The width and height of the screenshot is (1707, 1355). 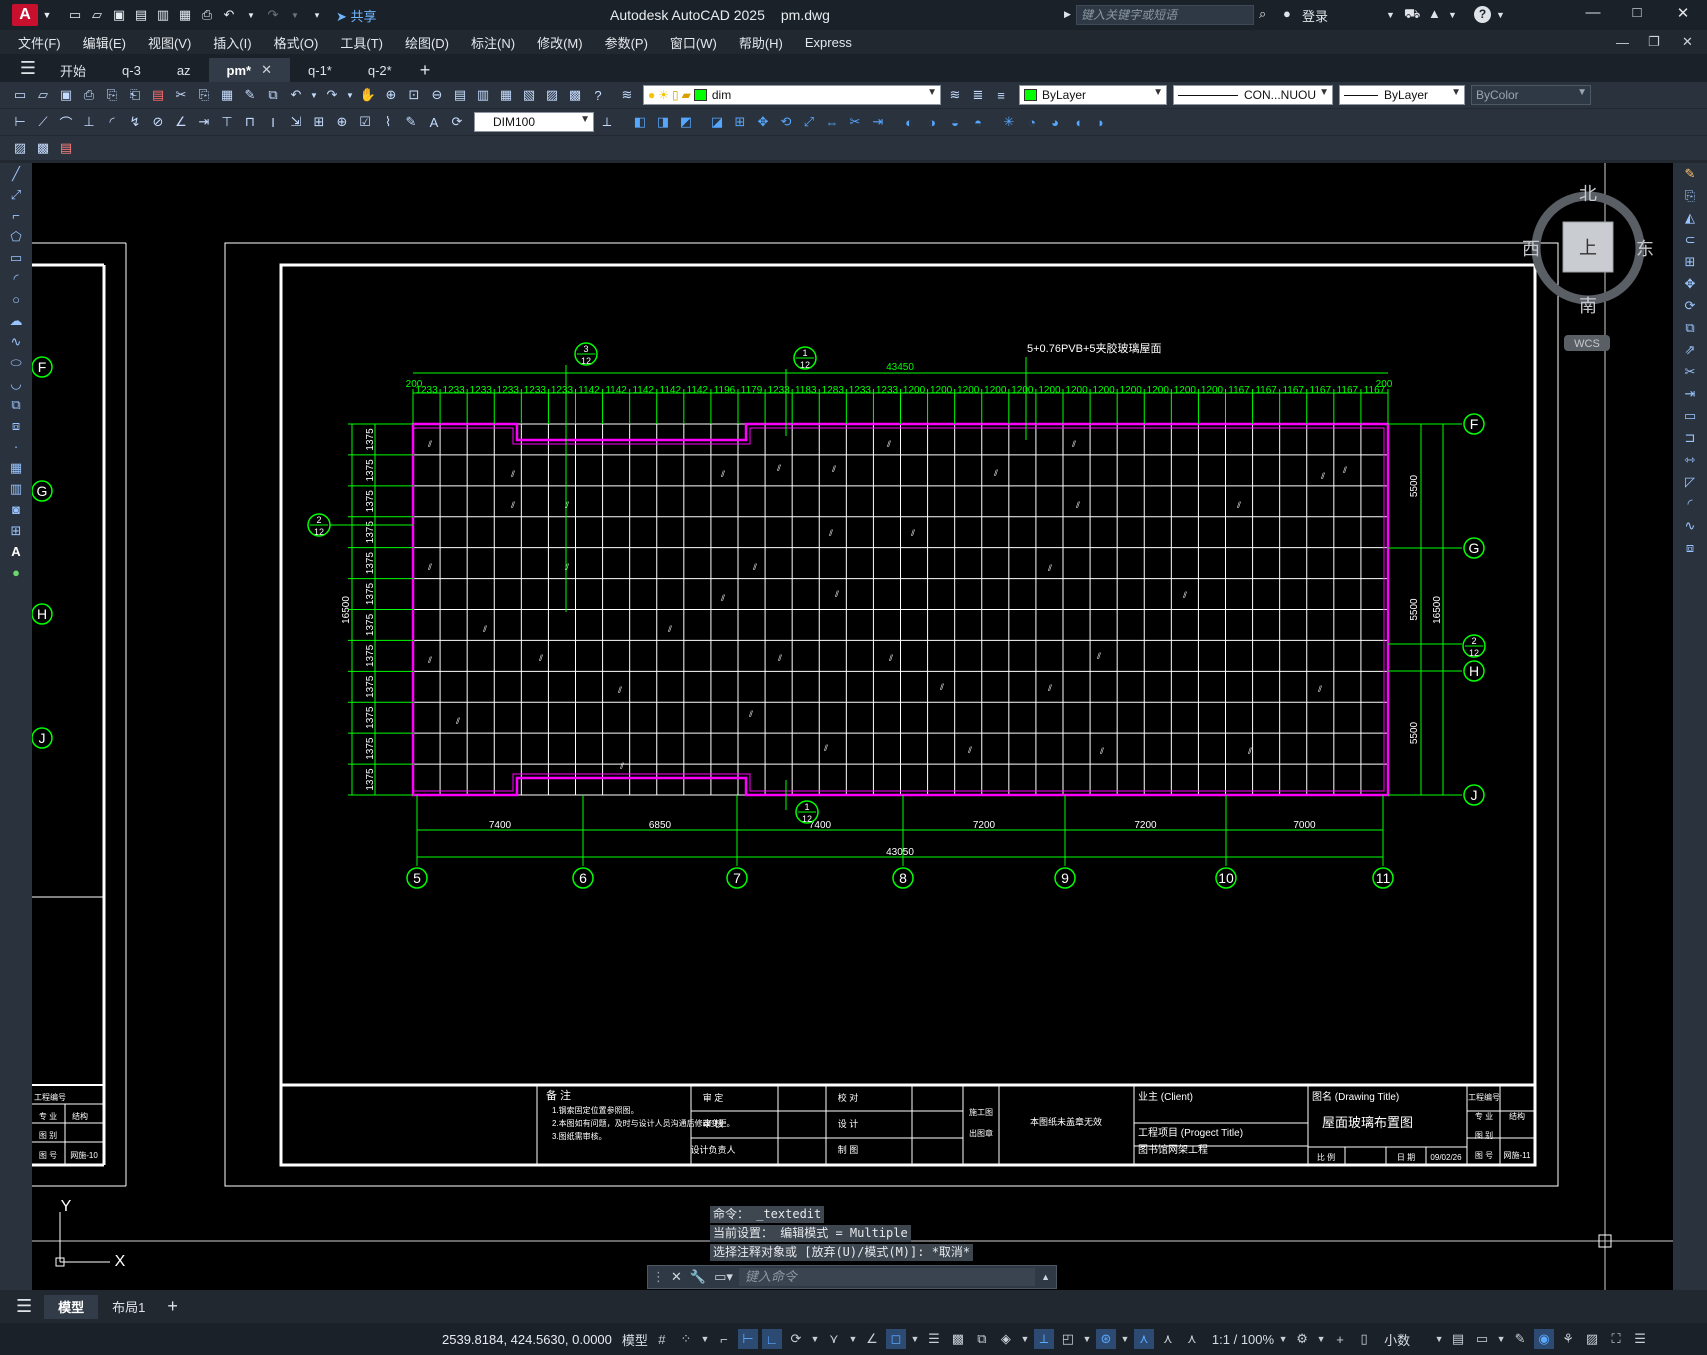 I want to click on minimize-button: —, so click(x=1593, y=15).